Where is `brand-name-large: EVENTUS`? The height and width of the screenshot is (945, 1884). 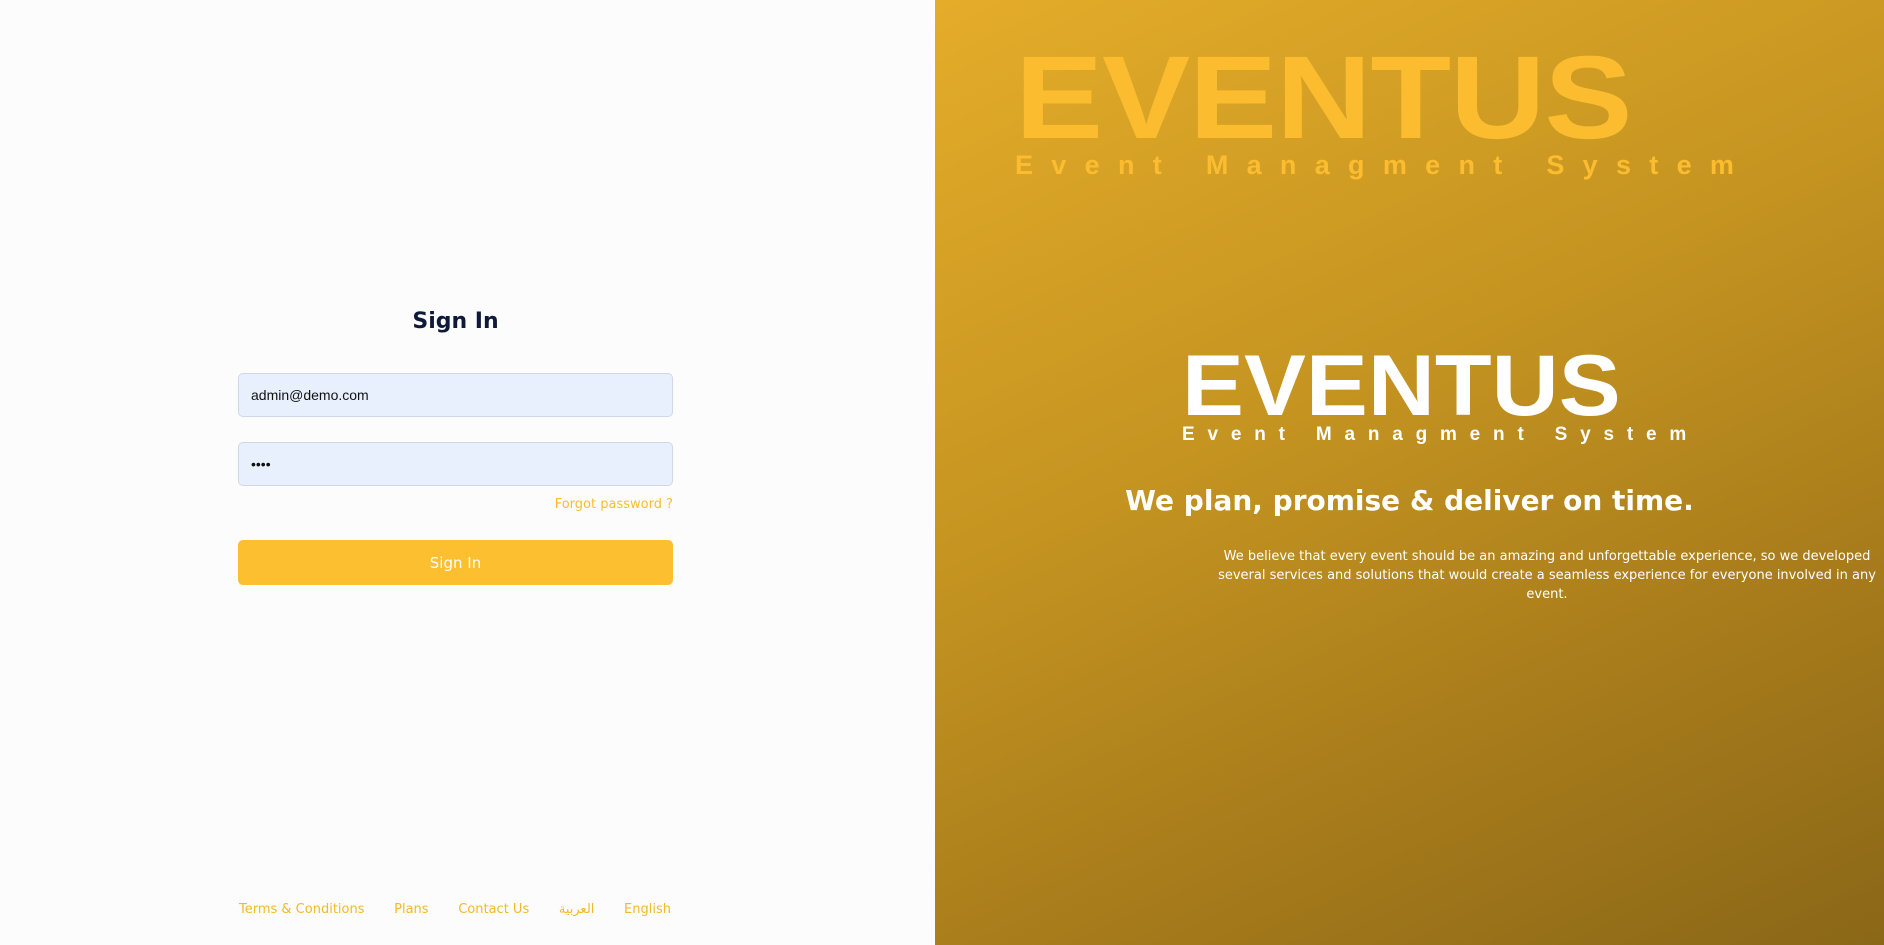 brand-name-large: EVENTUS is located at coordinates (1324, 98).